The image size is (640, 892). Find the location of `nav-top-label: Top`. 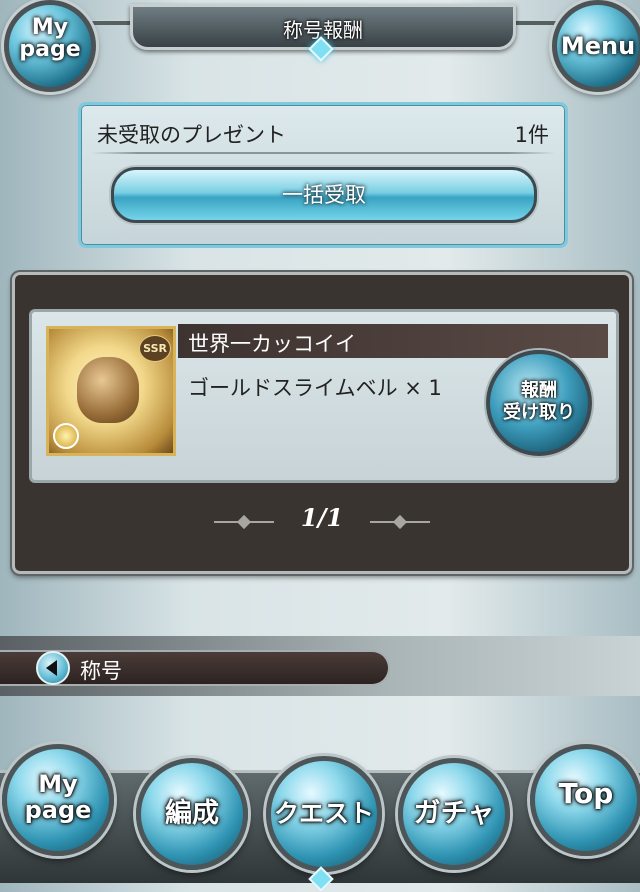

nav-top-label: Top is located at coordinates (586, 793).